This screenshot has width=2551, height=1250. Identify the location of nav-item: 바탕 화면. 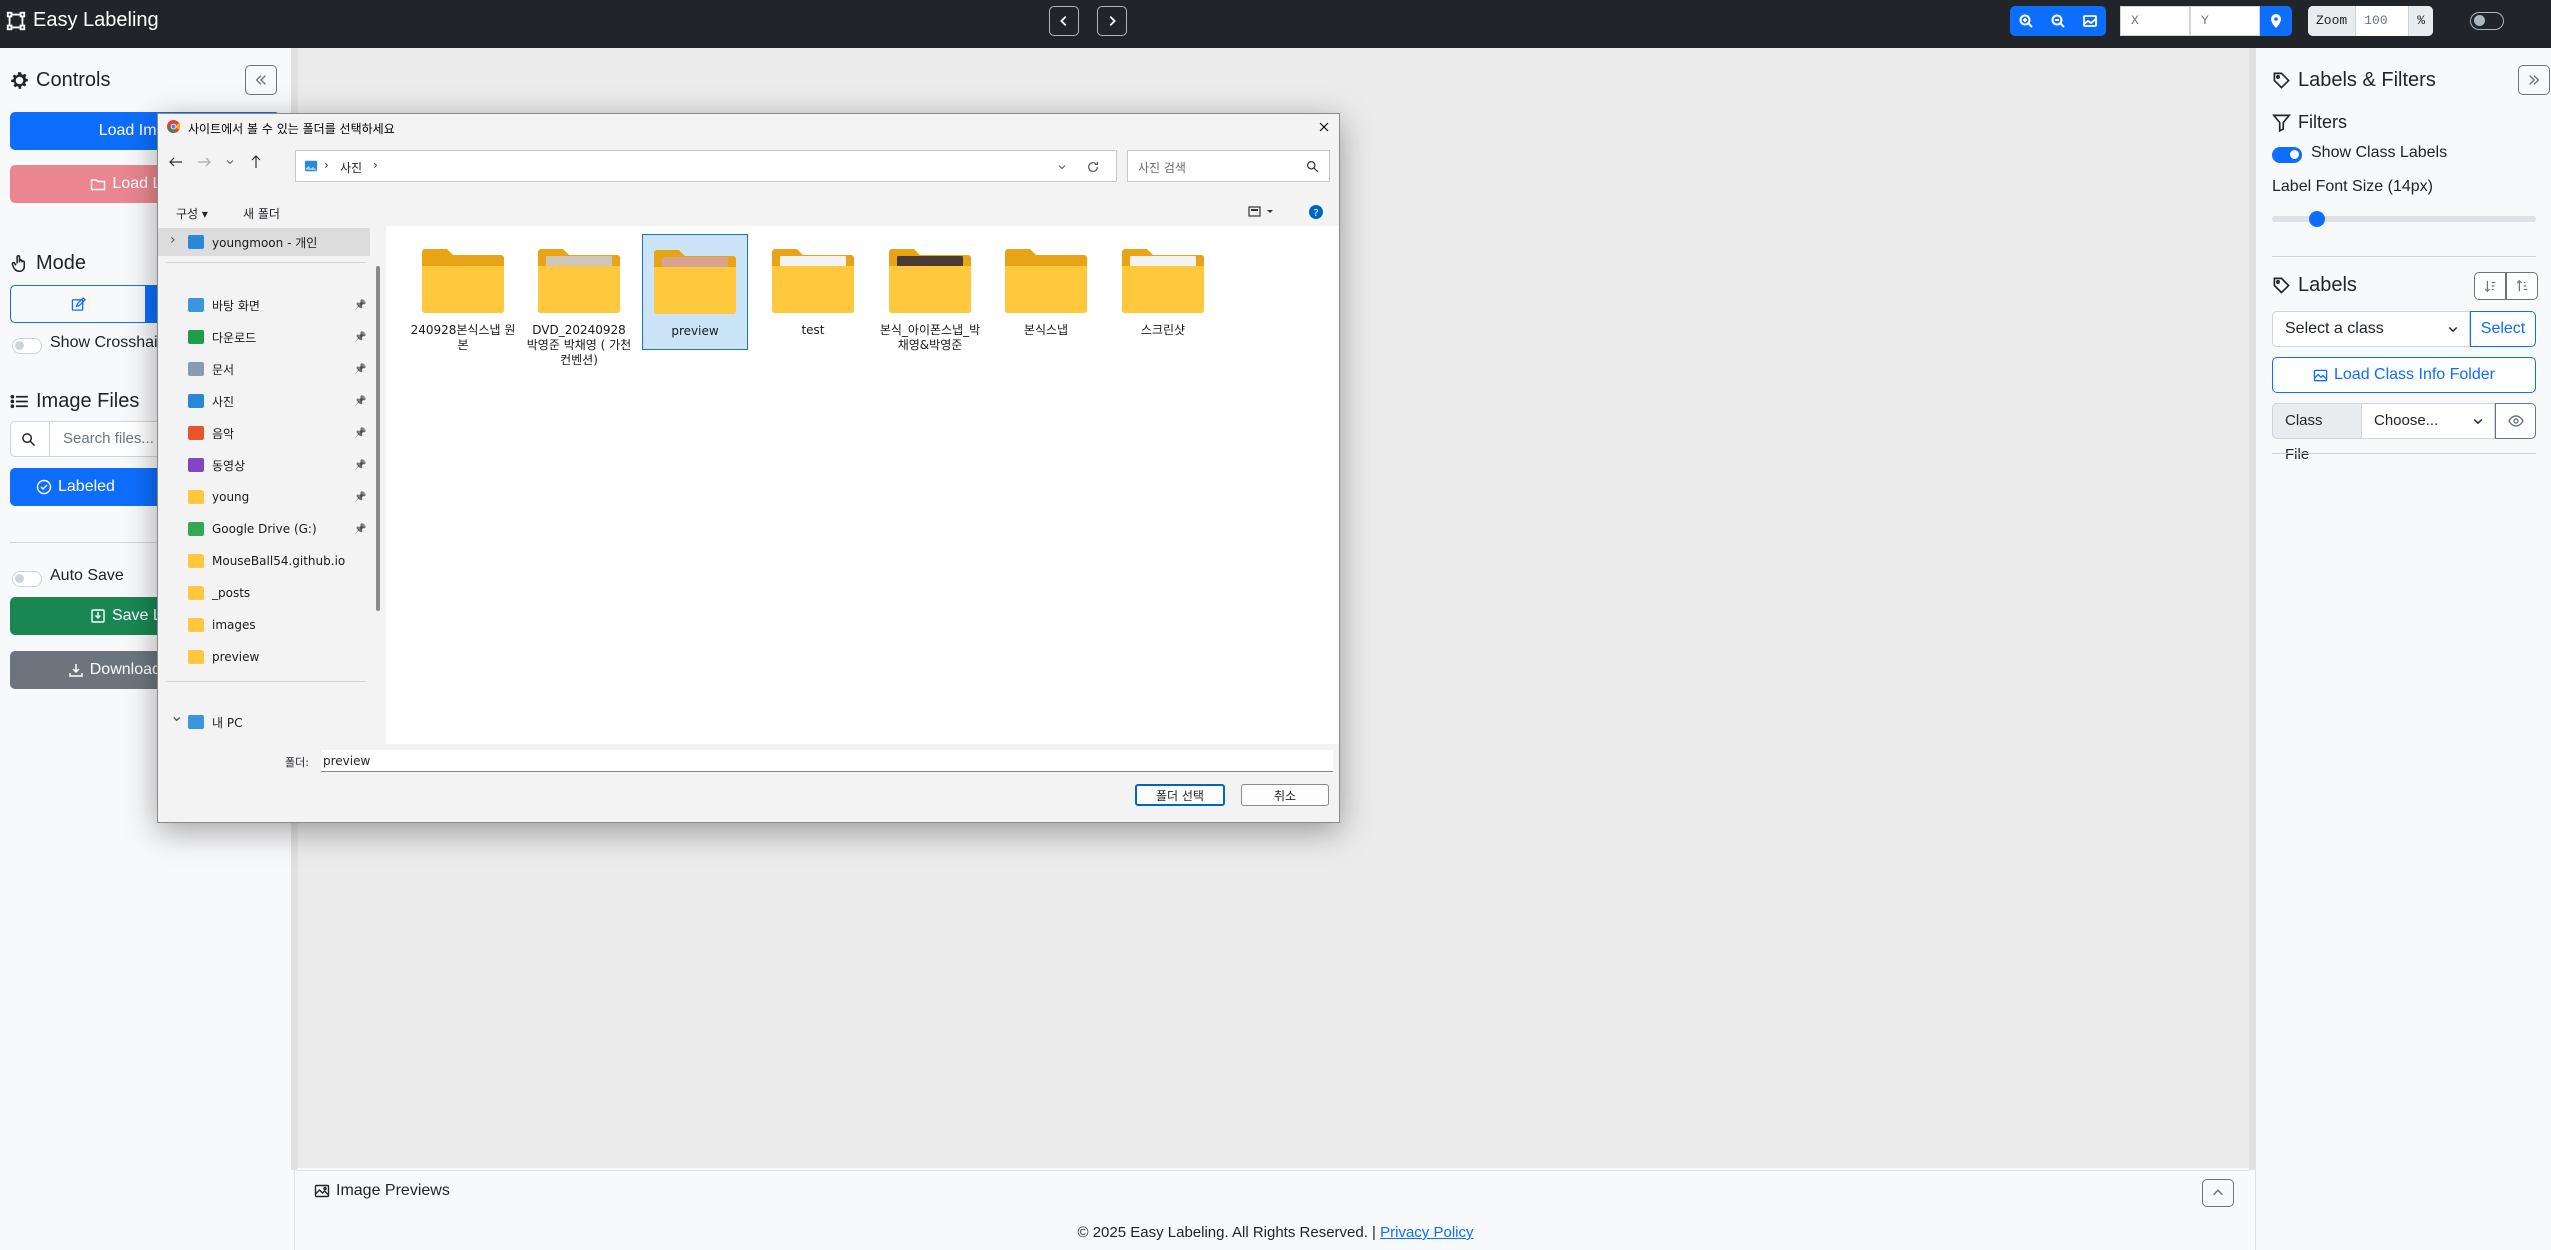
(224, 305).